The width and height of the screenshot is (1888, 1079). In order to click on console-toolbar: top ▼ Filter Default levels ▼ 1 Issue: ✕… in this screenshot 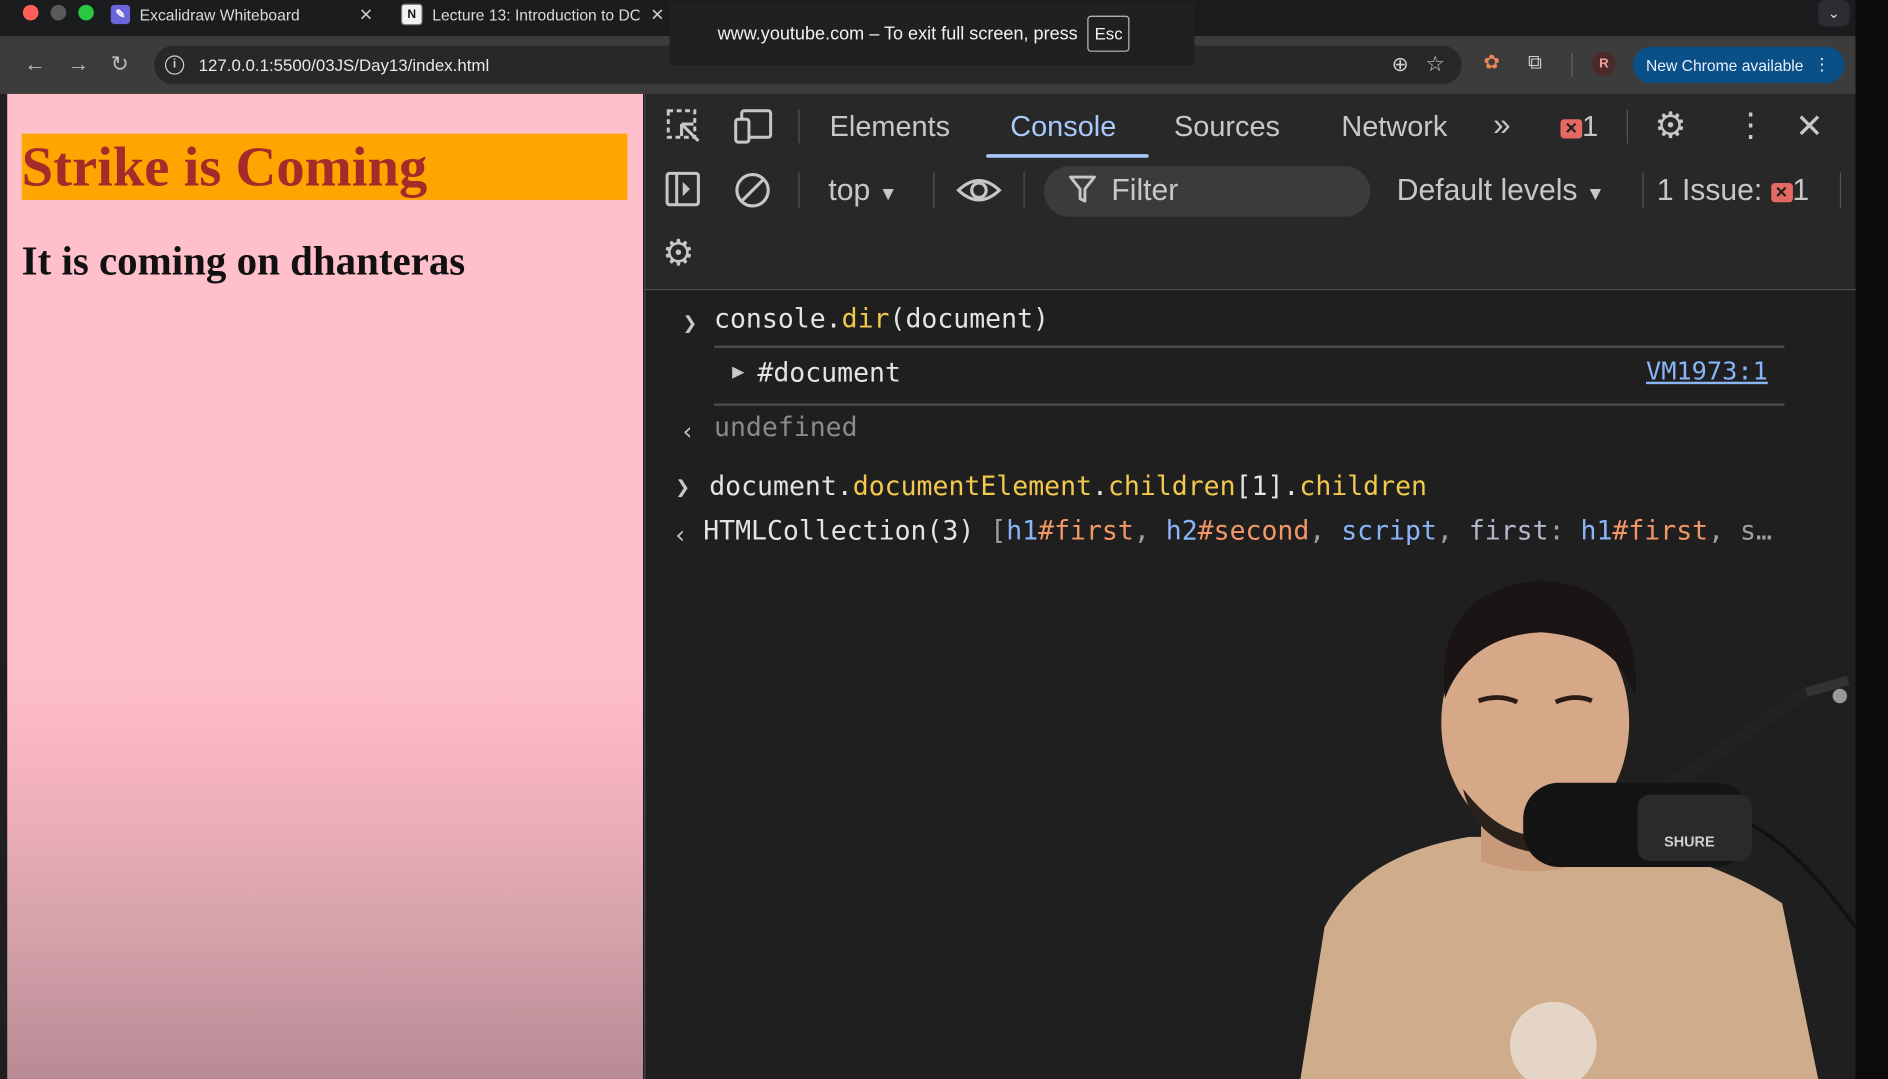, I will do `click(1251, 224)`.